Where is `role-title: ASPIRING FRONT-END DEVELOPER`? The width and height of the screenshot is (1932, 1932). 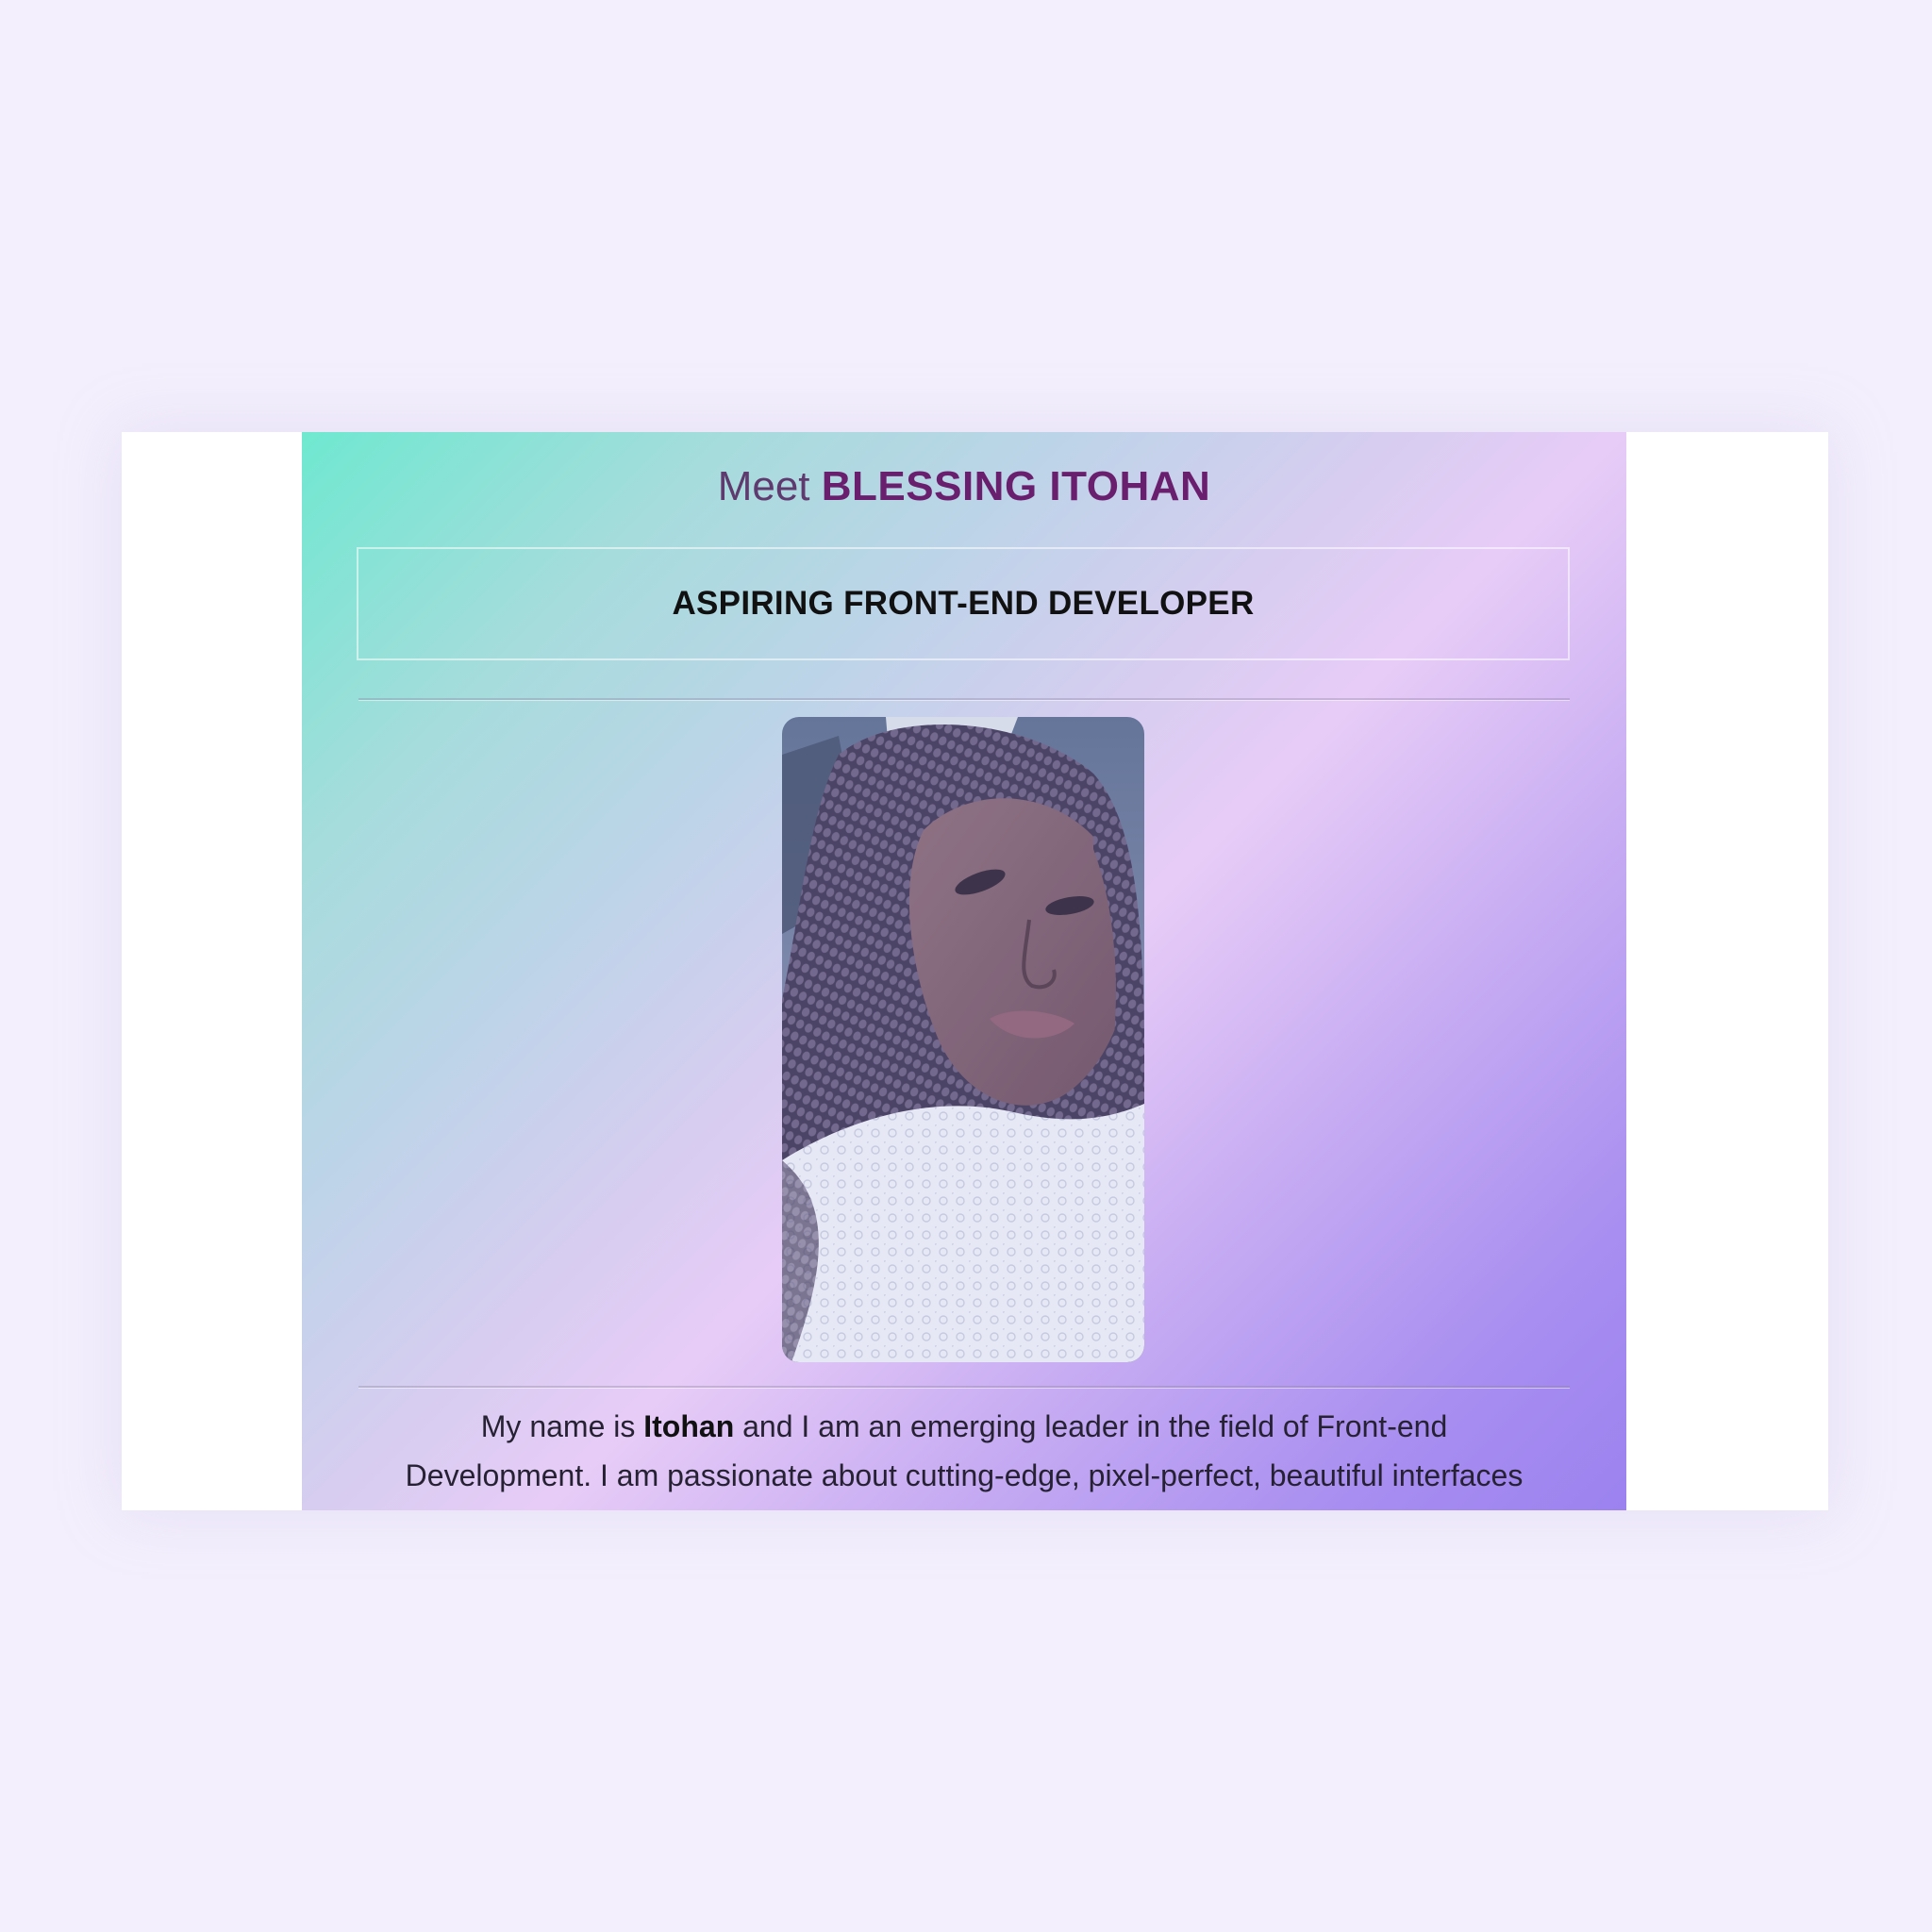 role-title: ASPIRING FRONT-END DEVELOPER is located at coordinates (964, 604).